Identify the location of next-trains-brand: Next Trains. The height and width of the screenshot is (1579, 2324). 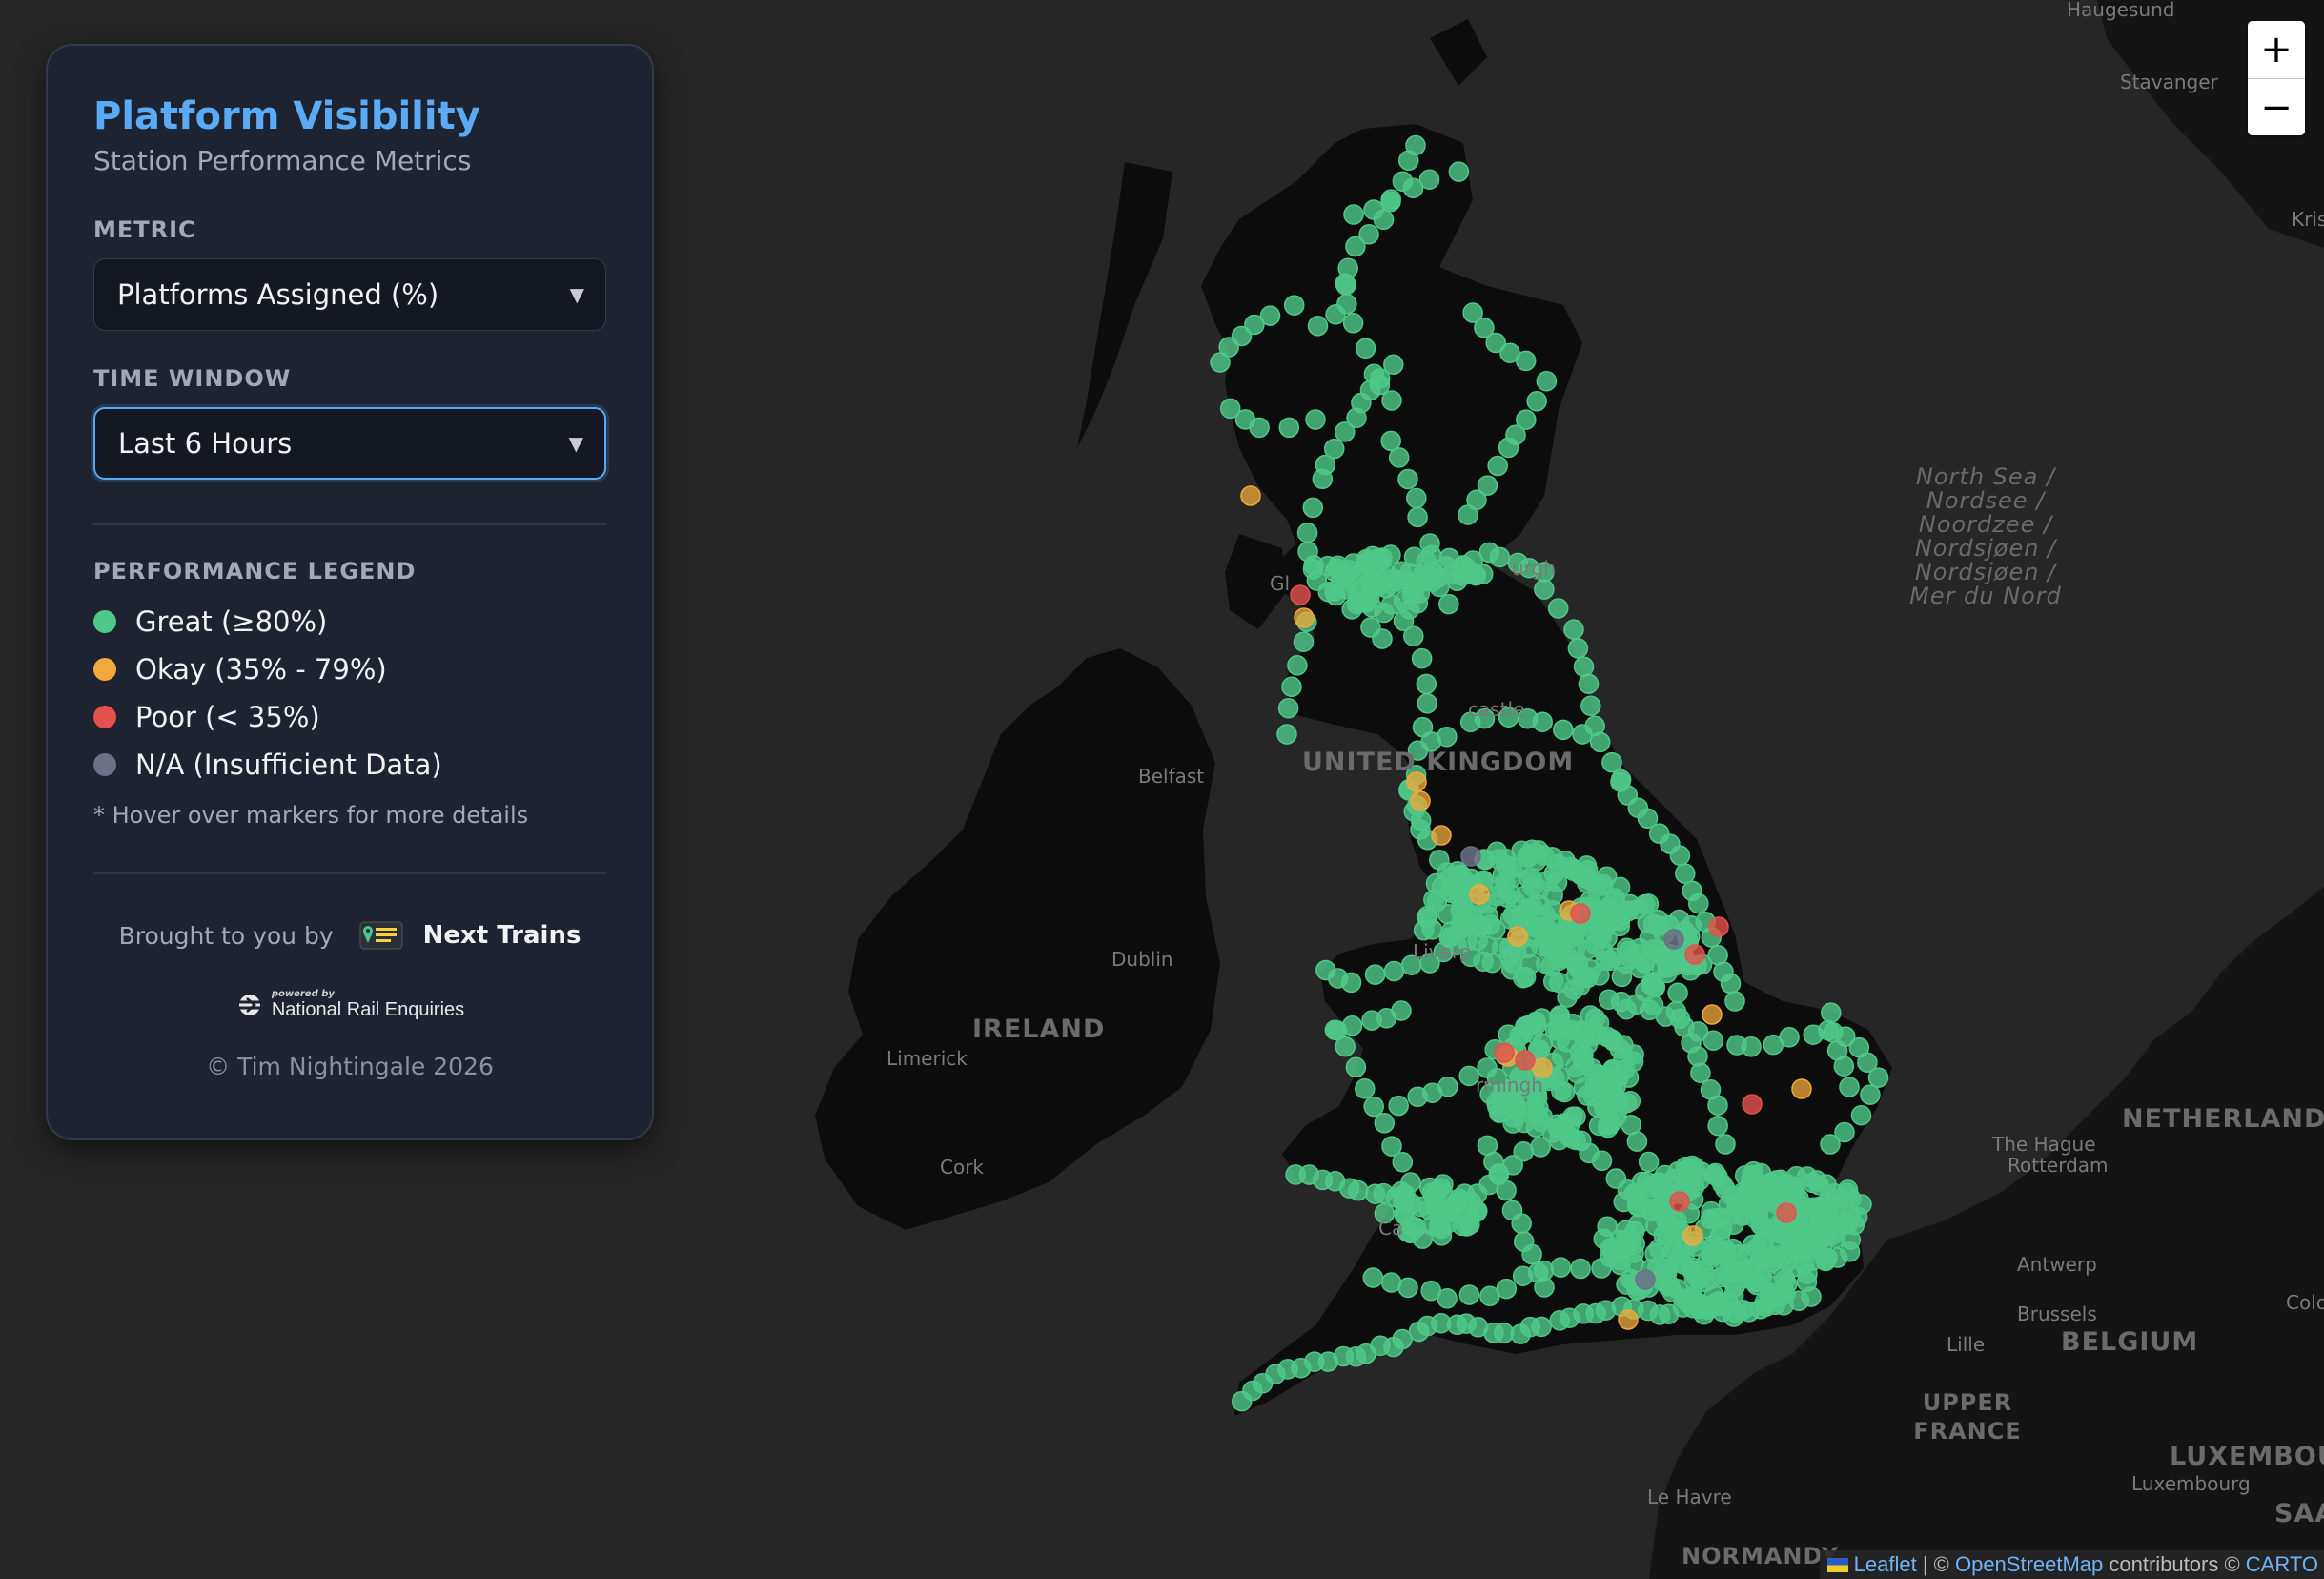
(502, 935).